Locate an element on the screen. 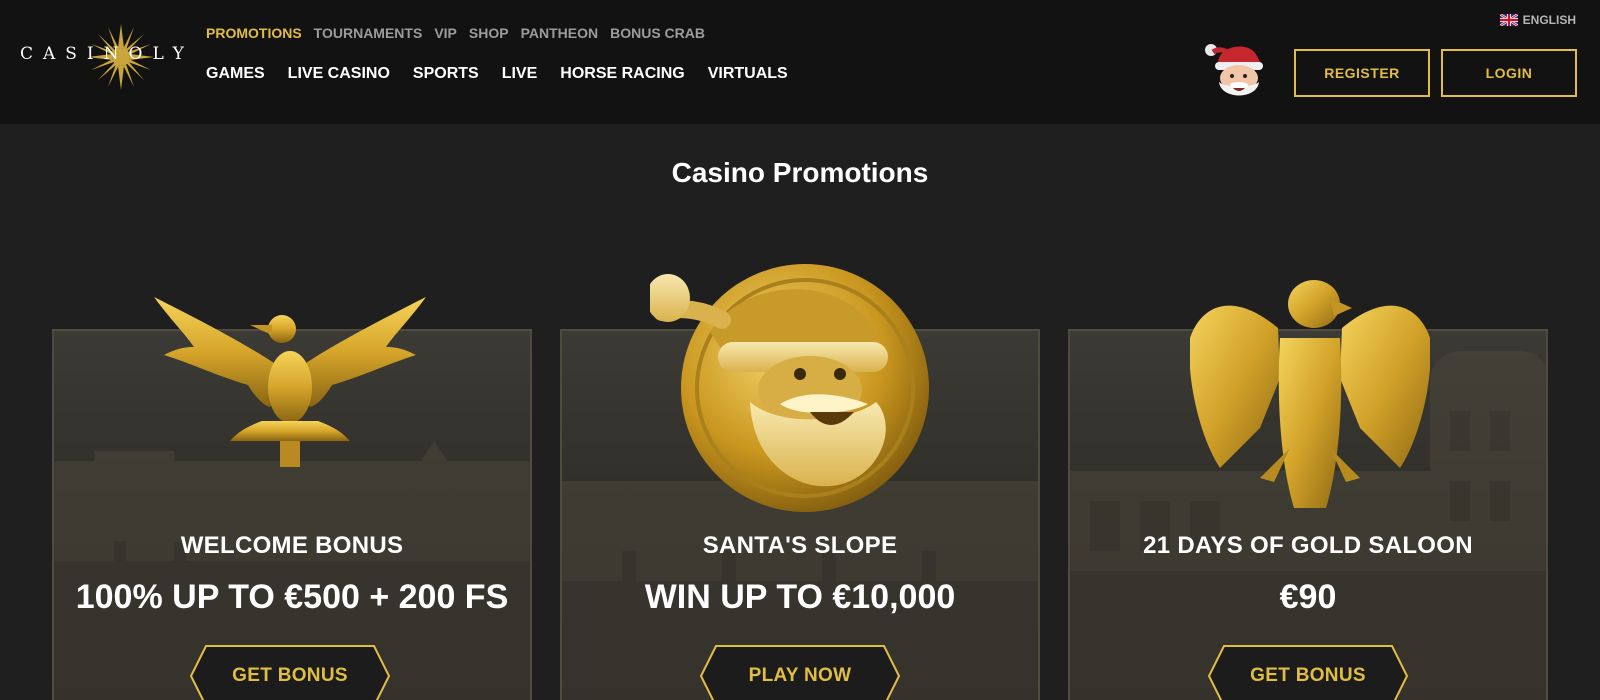 This screenshot has height=700, width=1600. nav-games: GAMES is located at coordinates (235, 74).